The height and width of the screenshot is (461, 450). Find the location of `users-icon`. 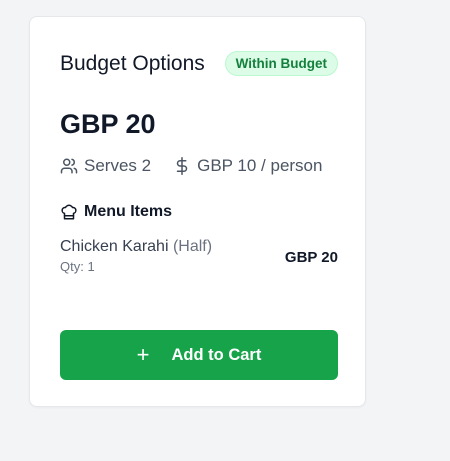

users-icon is located at coordinates (69, 166).